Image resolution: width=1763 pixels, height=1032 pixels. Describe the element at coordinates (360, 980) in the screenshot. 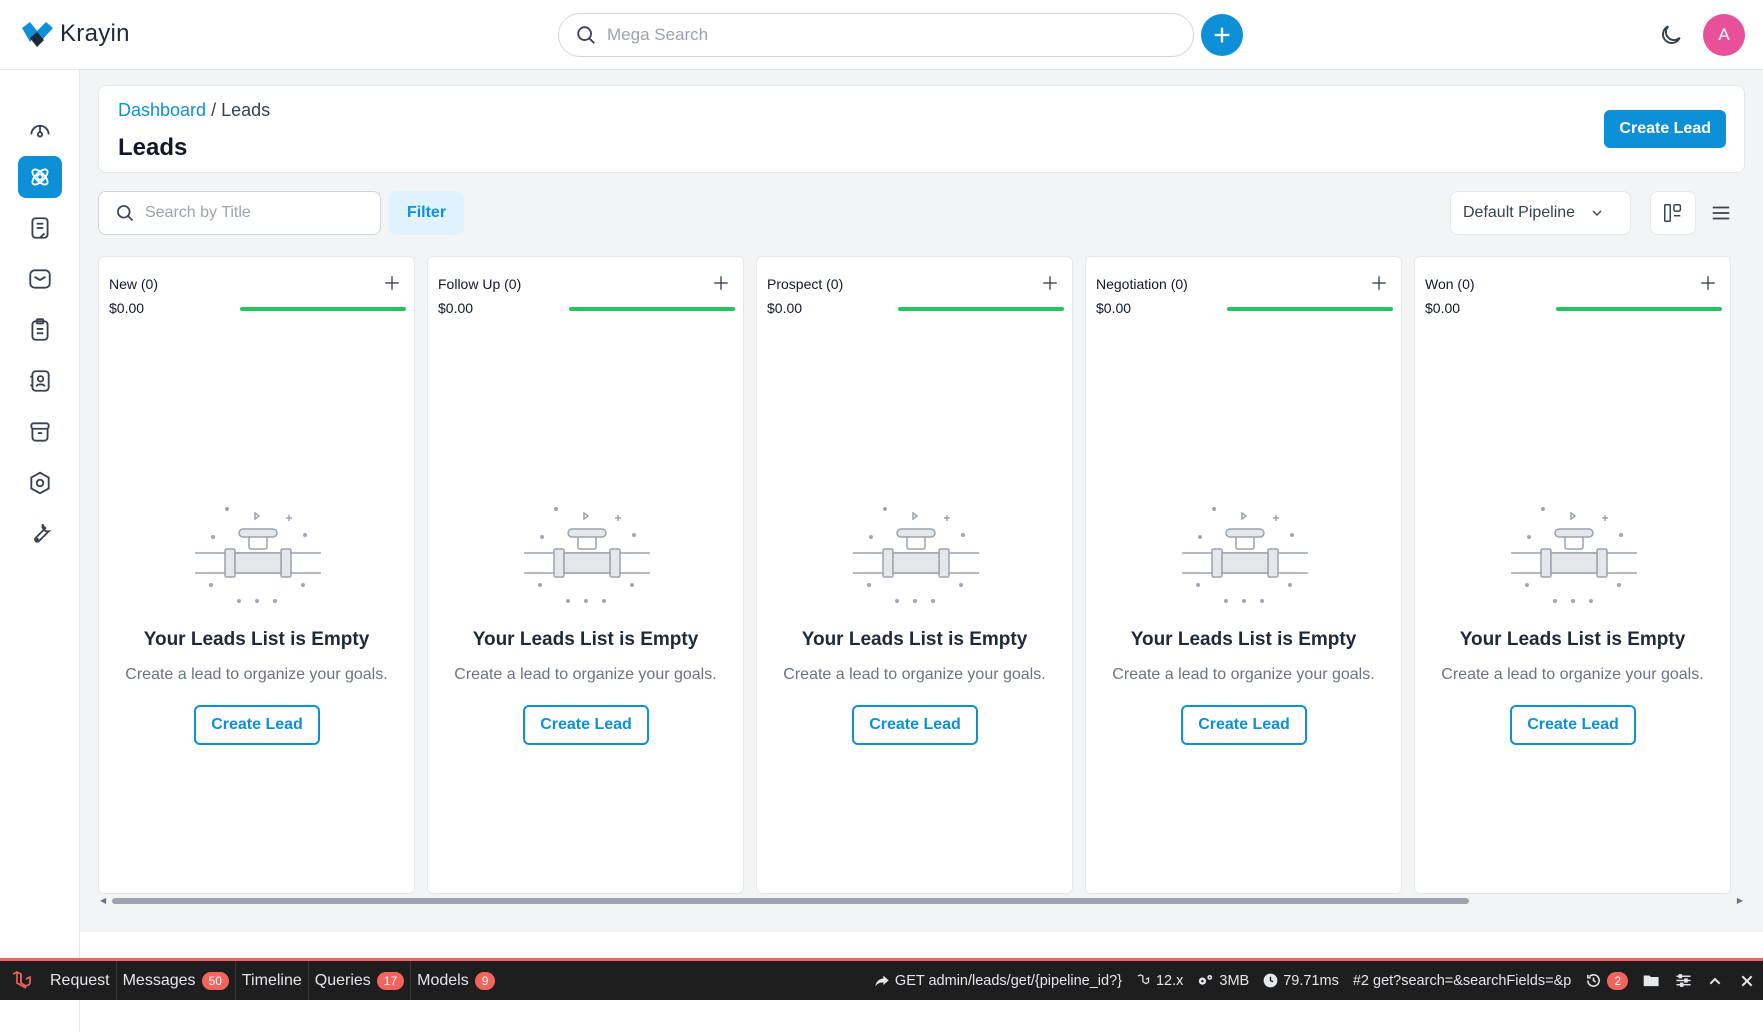

I see `debug-tab-queries: Queries 17` at that location.